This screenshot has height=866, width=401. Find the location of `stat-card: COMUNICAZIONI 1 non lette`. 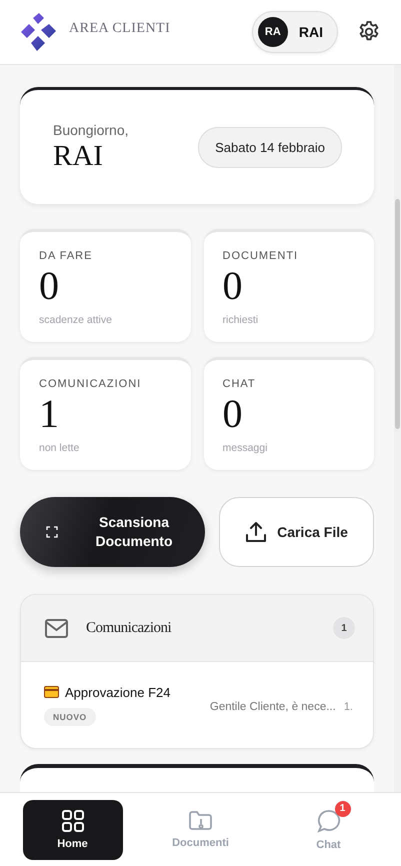

stat-card: COMUNICAZIONI 1 non lette is located at coordinates (105, 413).